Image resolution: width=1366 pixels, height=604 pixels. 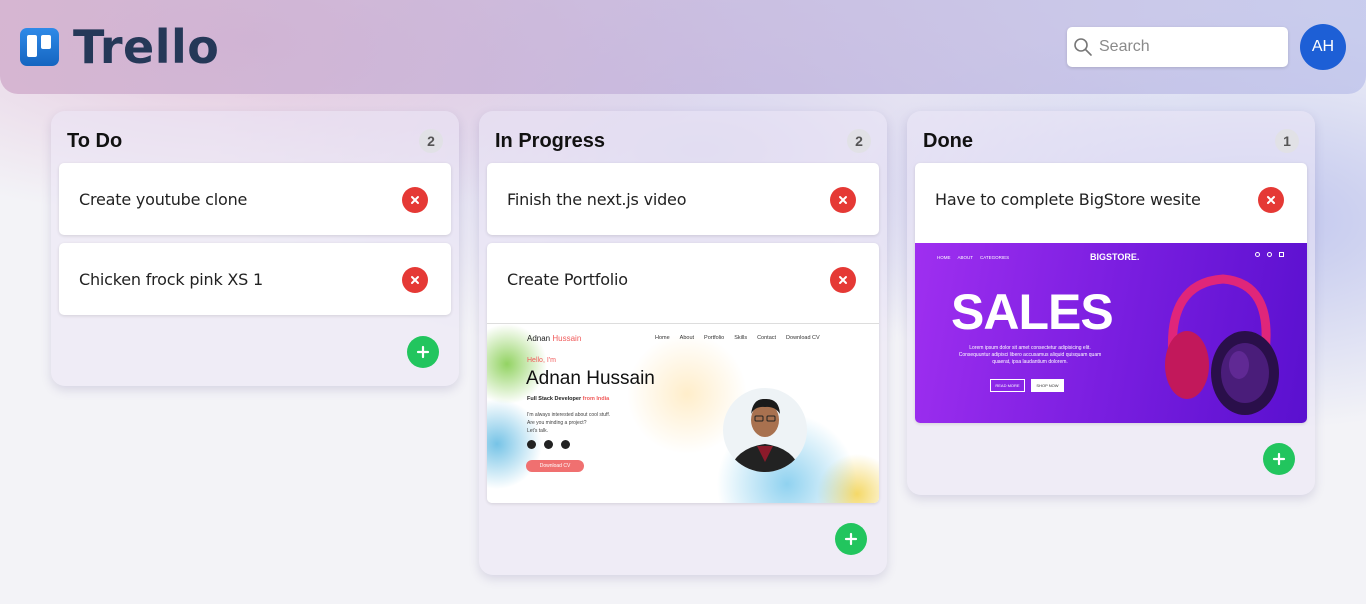 What do you see at coordinates (171, 279) in the screenshot?
I see `task-text: Chicken frock pink XS 1` at bounding box center [171, 279].